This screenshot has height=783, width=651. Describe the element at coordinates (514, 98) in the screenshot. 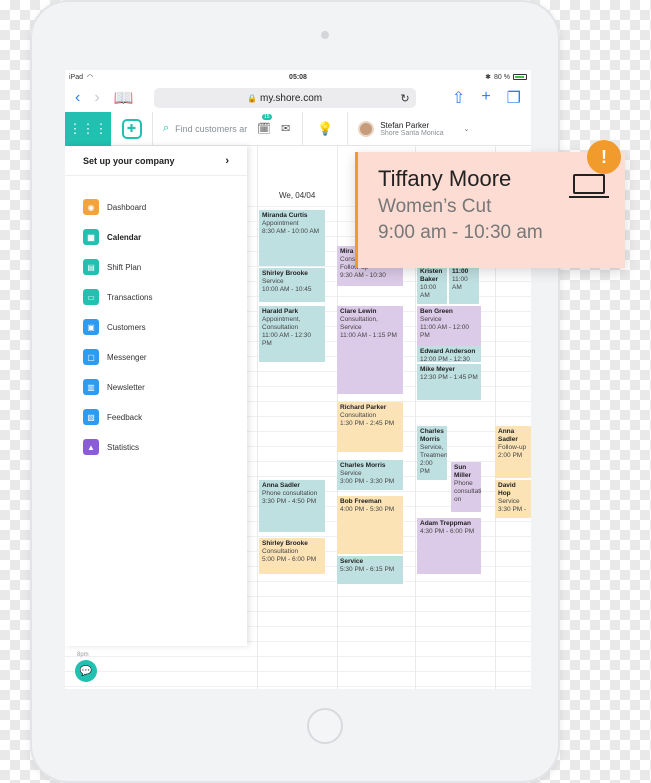

I see `tabs-icon: ❐` at that location.